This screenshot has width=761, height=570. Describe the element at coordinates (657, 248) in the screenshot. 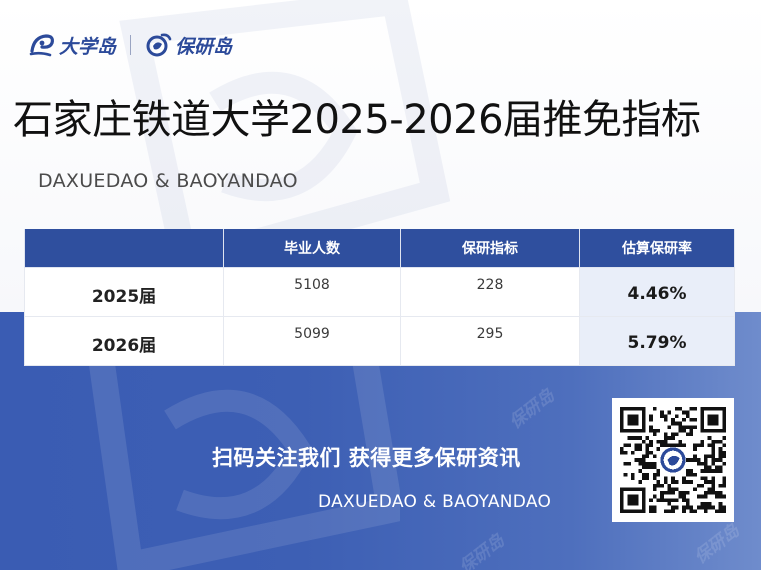

I see `table-header-rate: 估算保研率` at that location.